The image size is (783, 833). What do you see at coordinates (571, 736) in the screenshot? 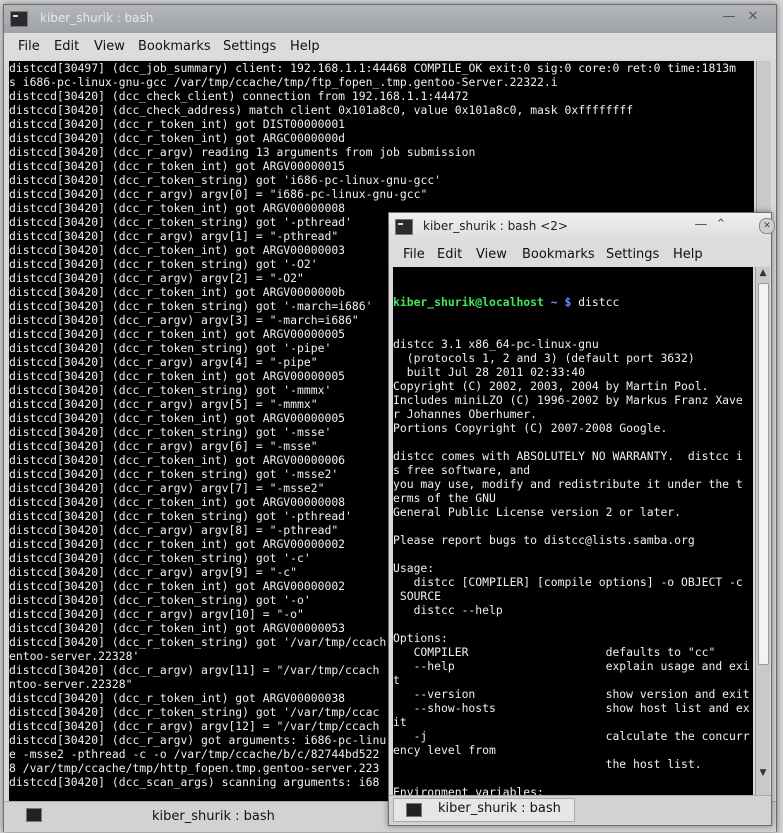
I see `terminal-line: -j calculate the concurr` at bounding box center [571, 736].